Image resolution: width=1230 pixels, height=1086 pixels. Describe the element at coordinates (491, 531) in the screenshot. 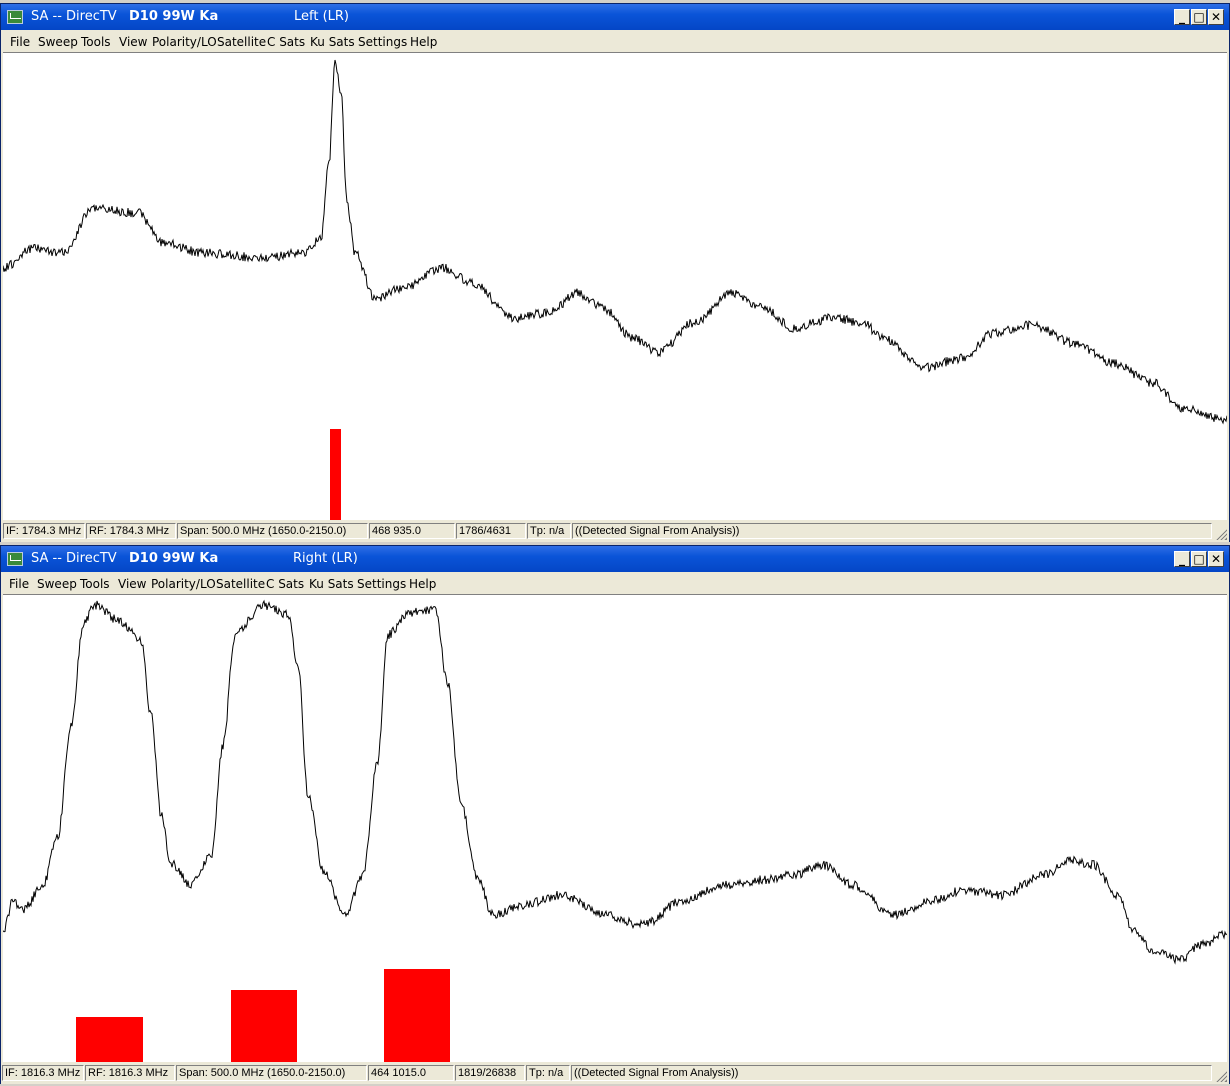

I see `status-count: 1786/4631` at that location.